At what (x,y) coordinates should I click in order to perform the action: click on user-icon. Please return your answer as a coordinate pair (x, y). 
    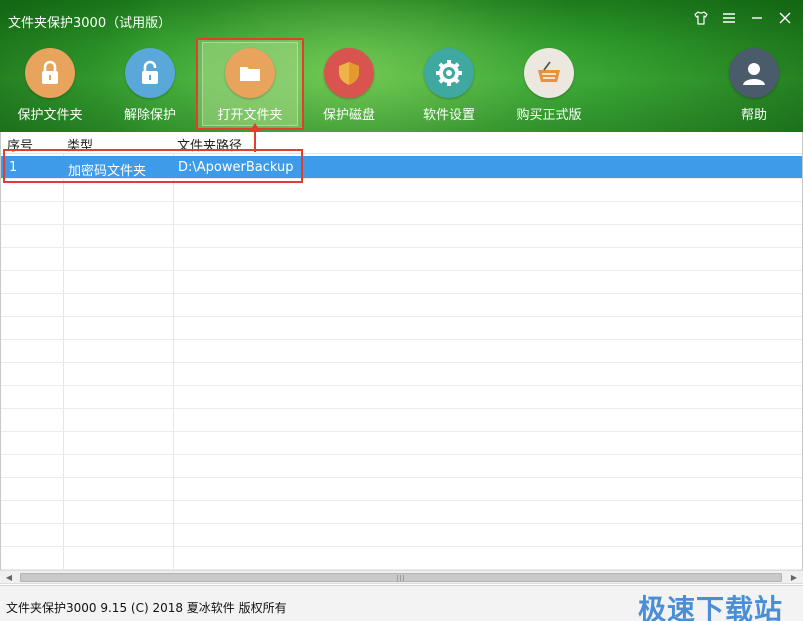
    Looking at the image, I should click on (754, 73).